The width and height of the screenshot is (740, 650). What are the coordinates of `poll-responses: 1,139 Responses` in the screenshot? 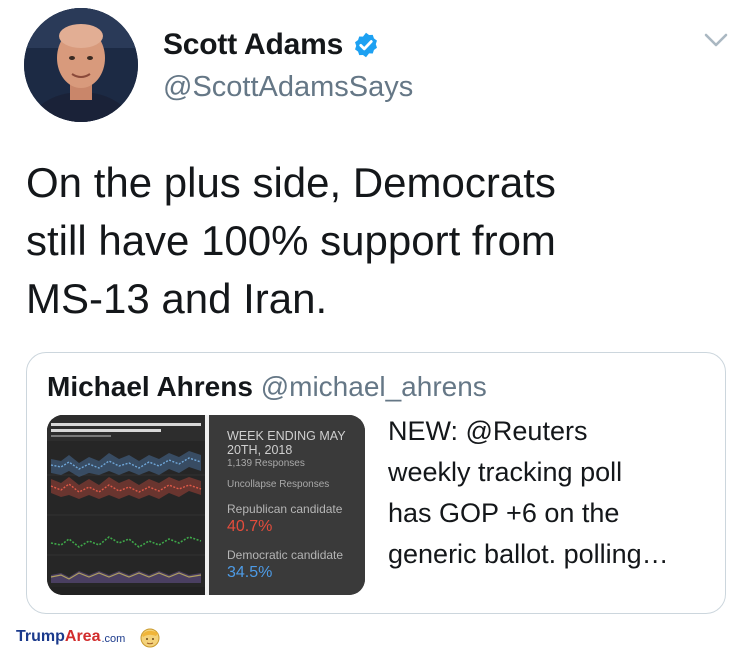 It's located at (266, 463).